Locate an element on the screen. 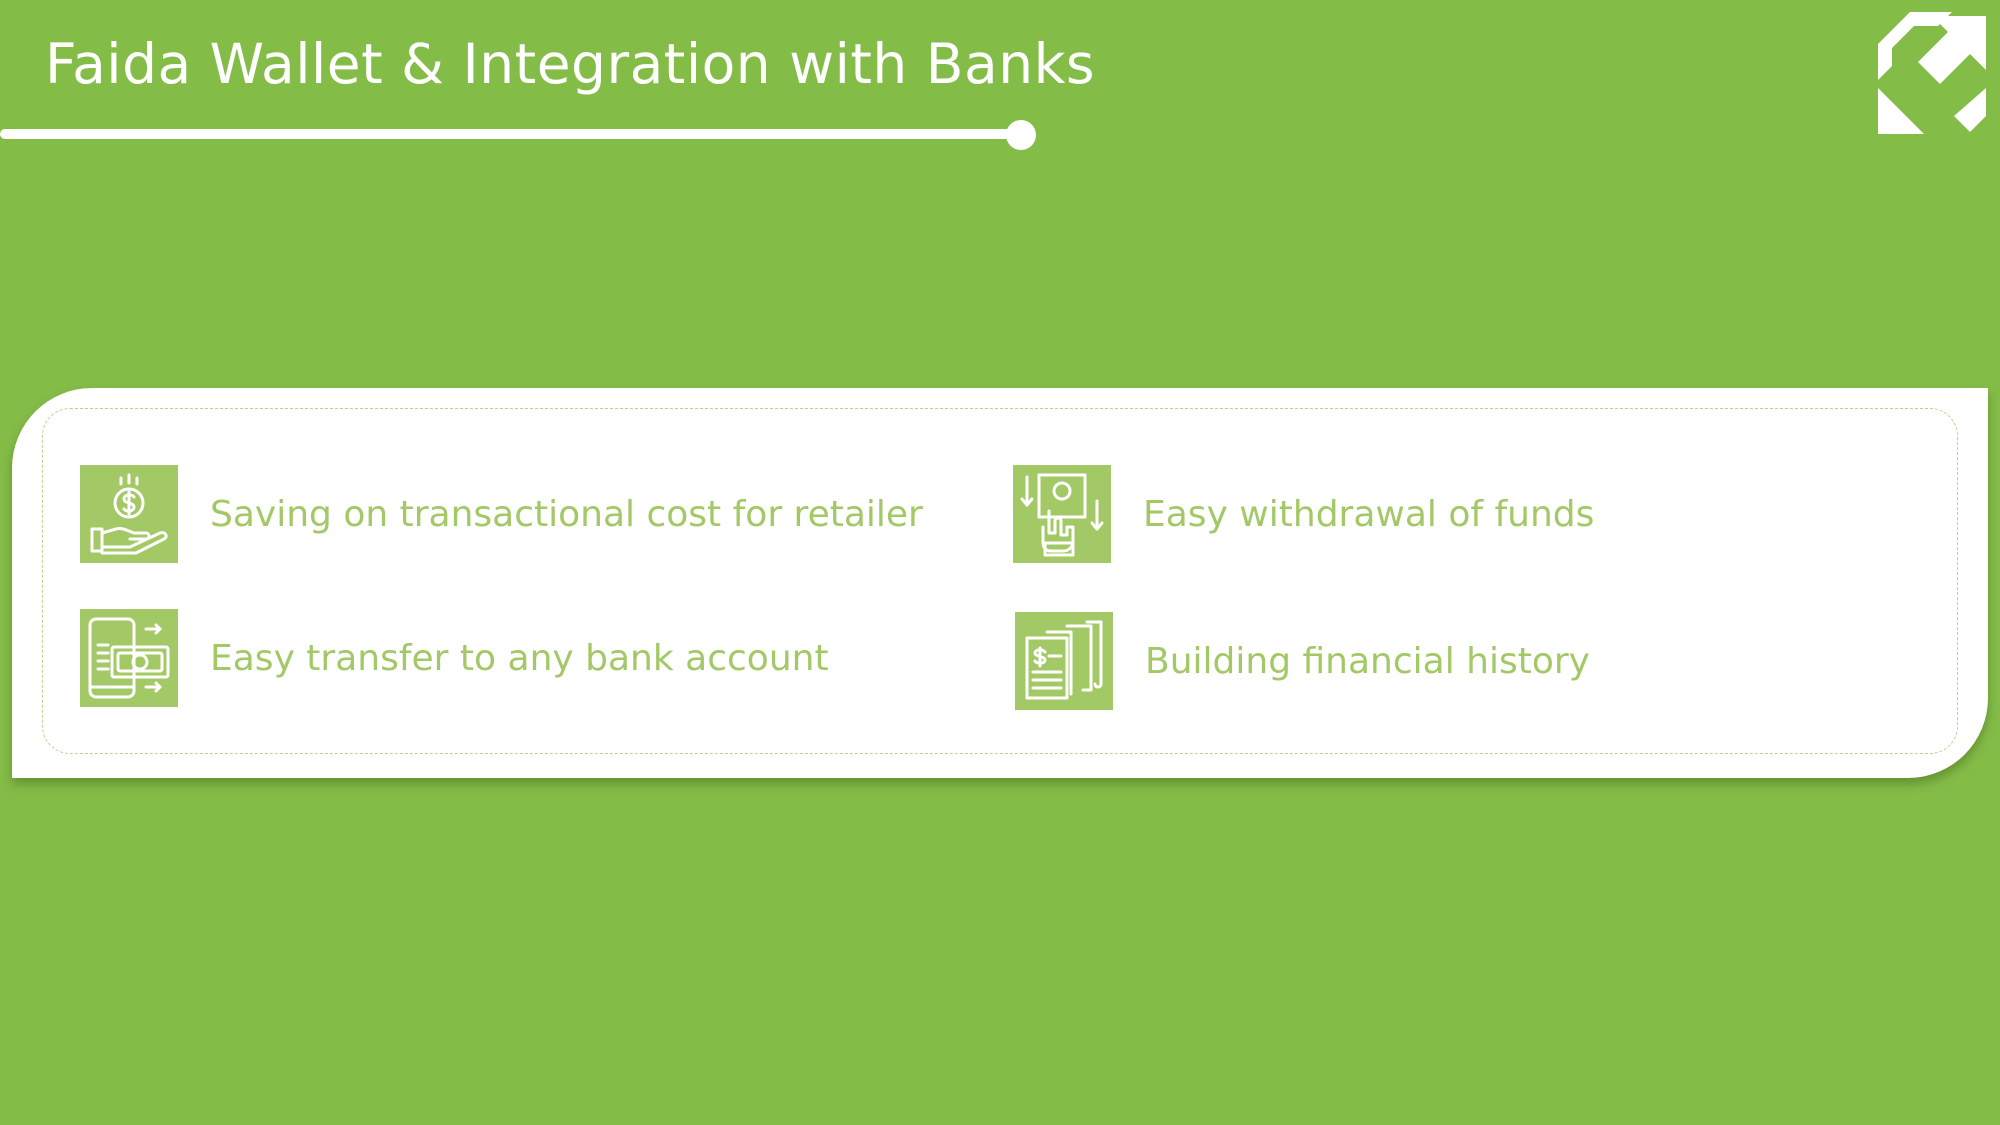 The width and height of the screenshot is (2000, 1125). feature-item-withdrawal: Easy withdrawal of funds is located at coordinates (1303, 514).